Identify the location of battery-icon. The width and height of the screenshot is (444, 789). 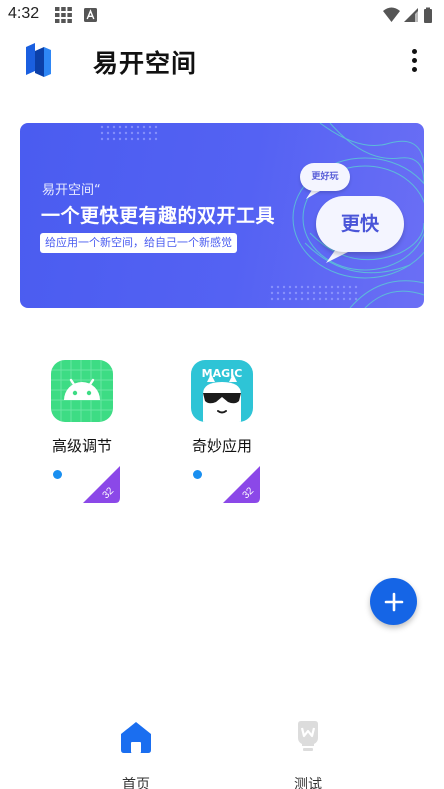
(428, 15).